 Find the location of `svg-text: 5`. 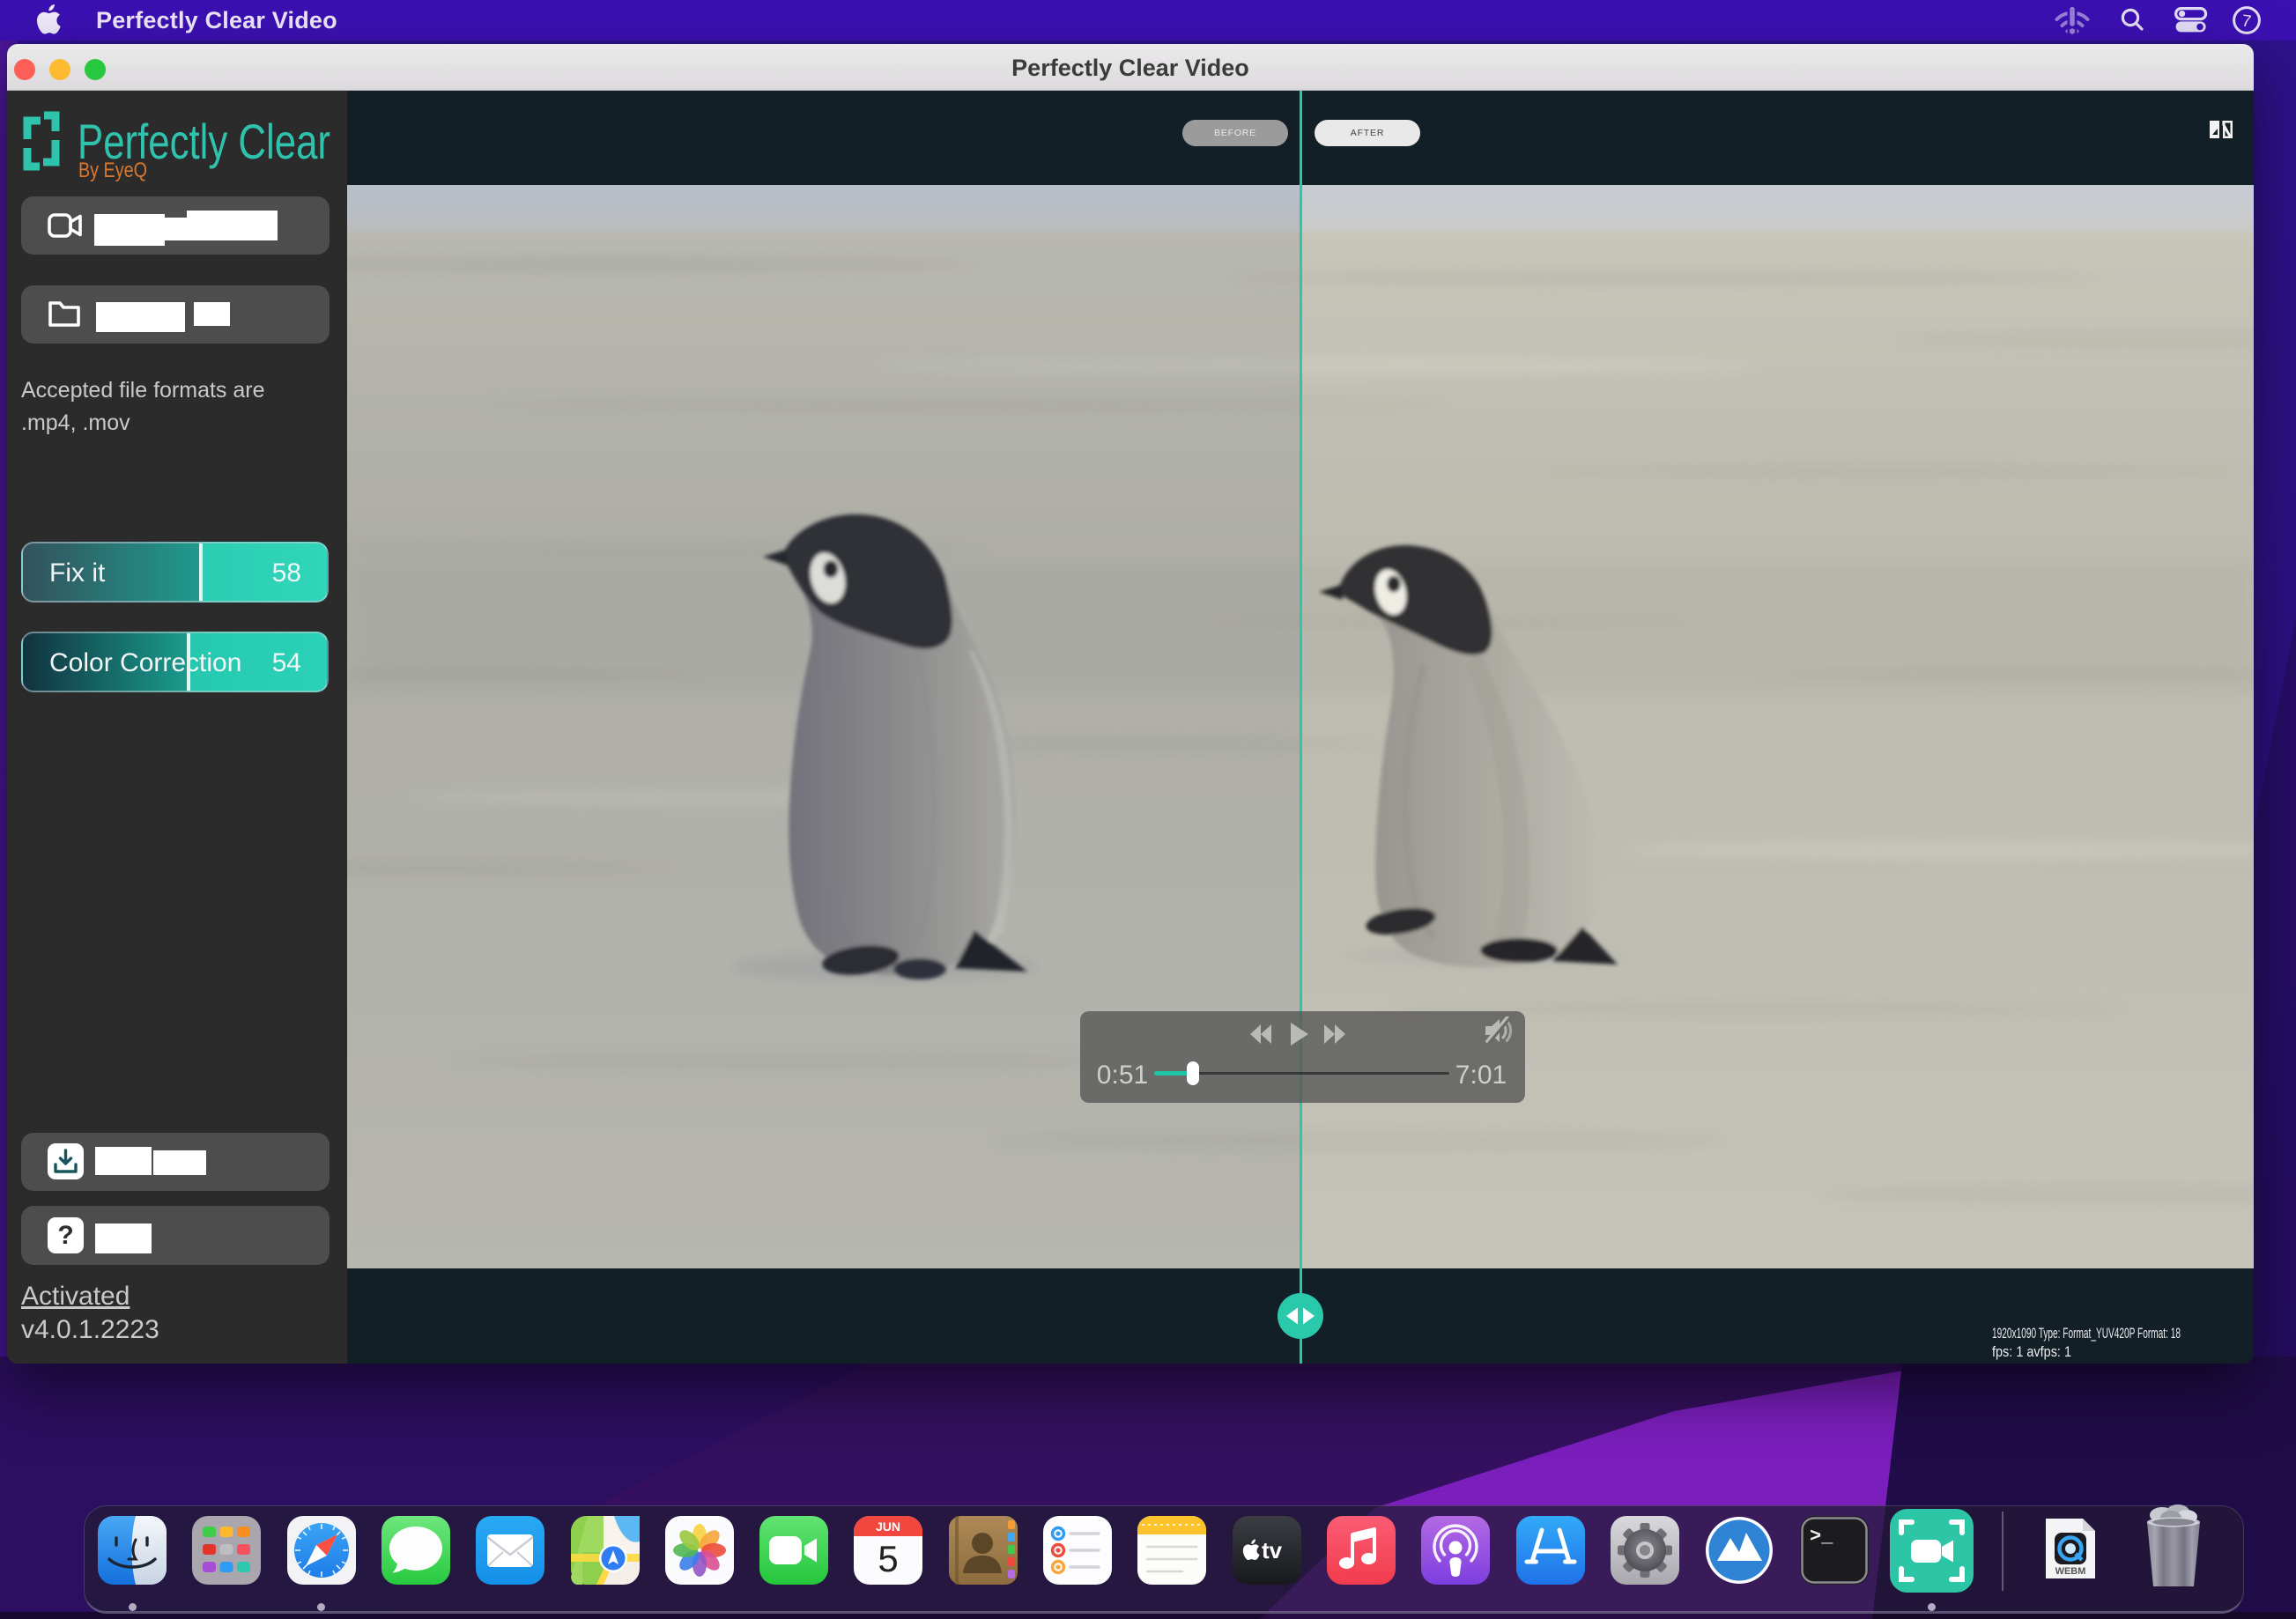

svg-text: 5 is located at coordinates (888, 1558).